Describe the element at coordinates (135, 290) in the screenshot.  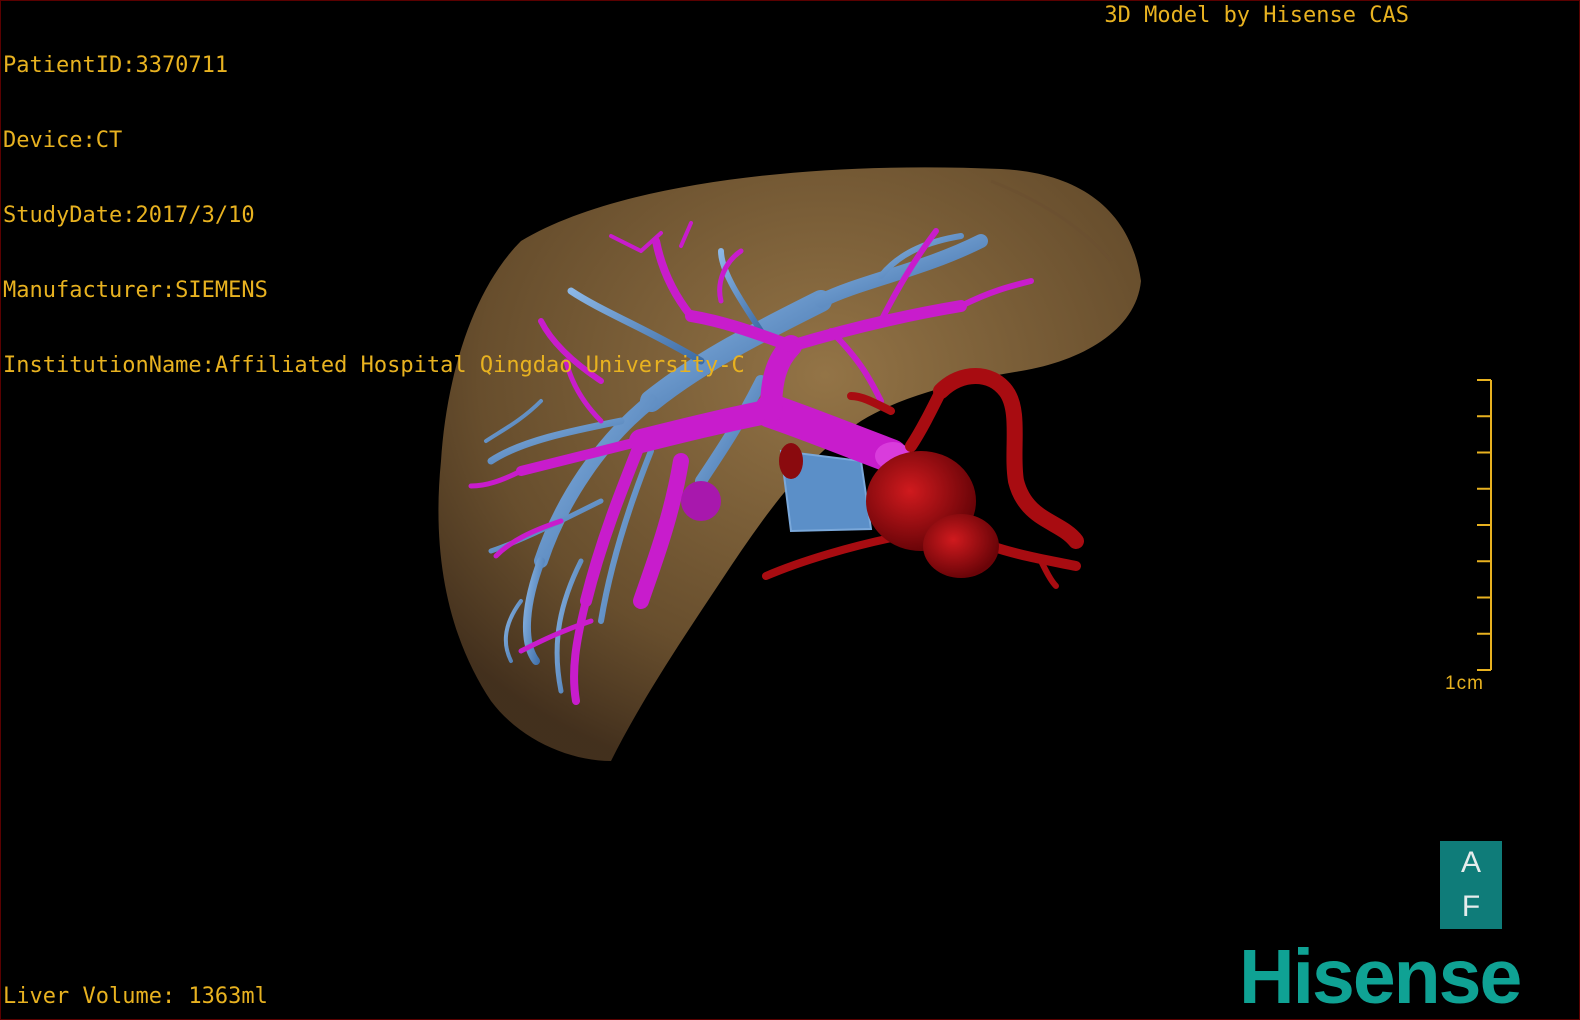
I see `manufacturer: Manufacturer:SIEMENS` at that location.